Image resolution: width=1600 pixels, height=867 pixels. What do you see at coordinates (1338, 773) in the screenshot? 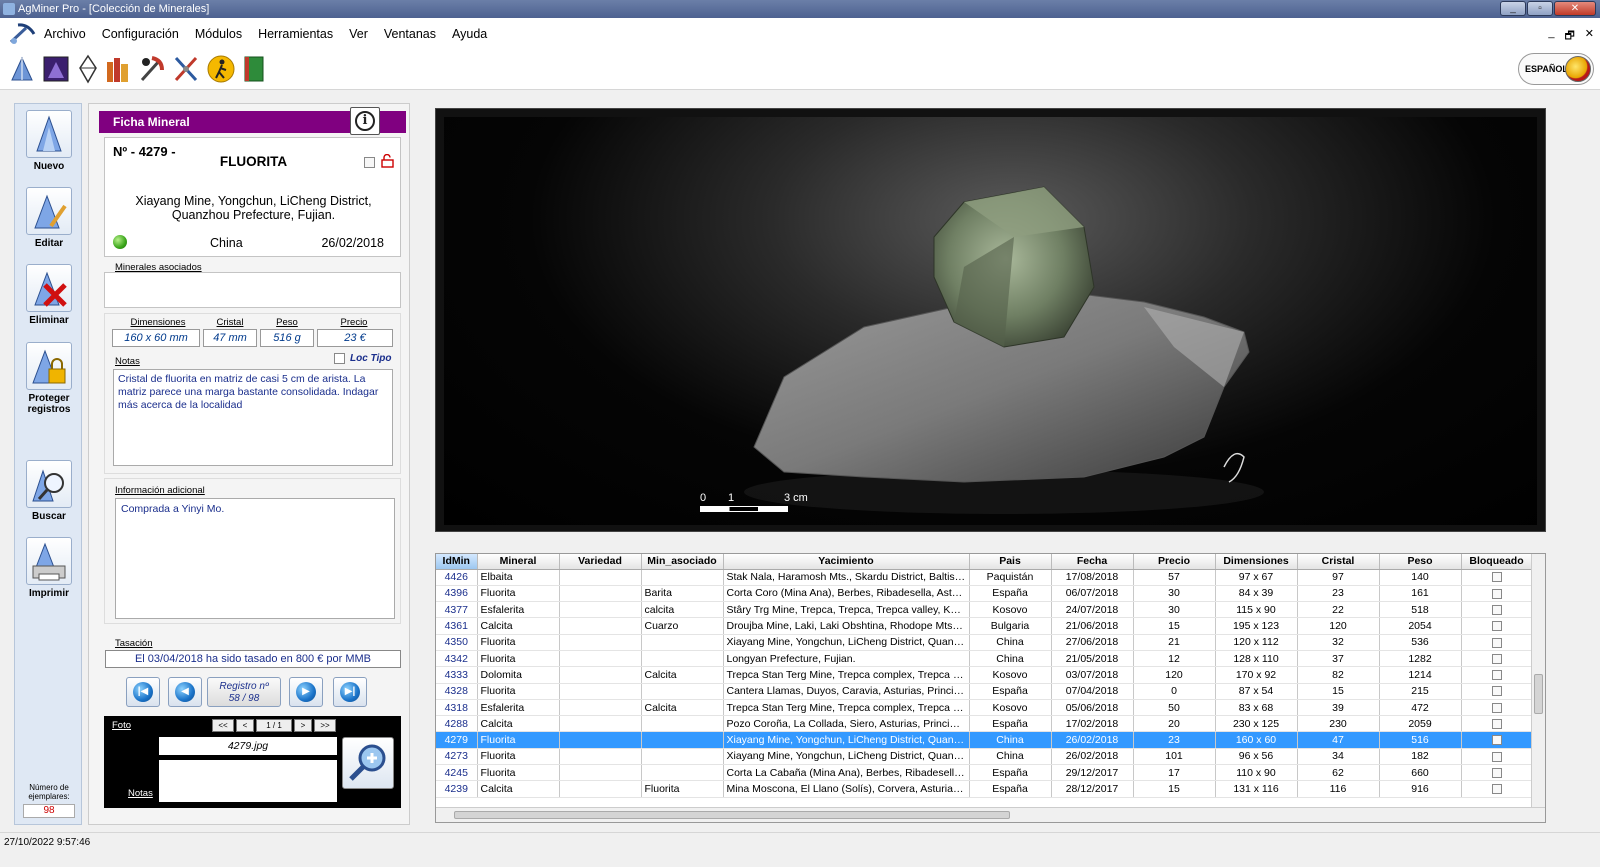
I see `cell-cristal: 62` at bounding box center [1338, 773].